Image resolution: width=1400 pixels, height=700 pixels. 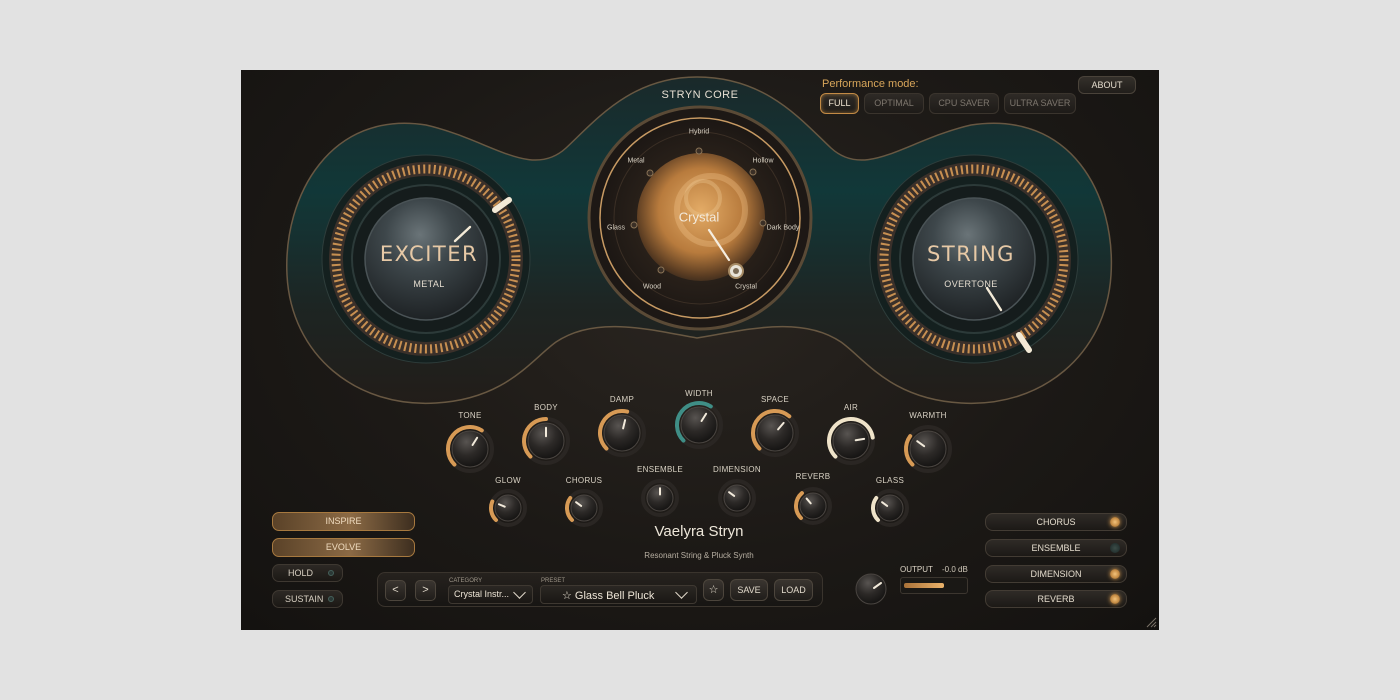 What do you see at coordinates (713, 590) in the screenshot?
I see `favorite-star-icon: ☆` at bounding box center [713, 590].